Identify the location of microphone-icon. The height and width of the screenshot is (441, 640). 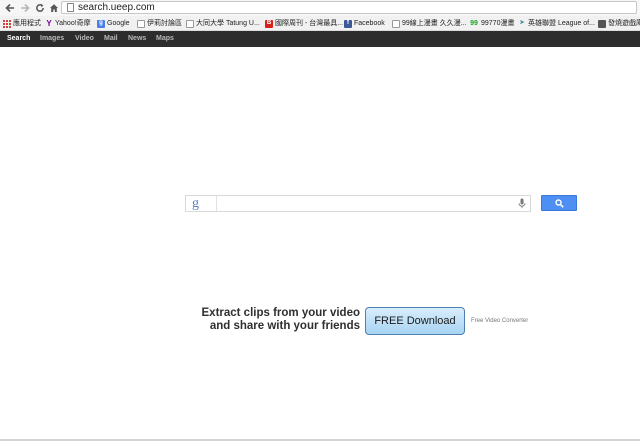
(522, 203).